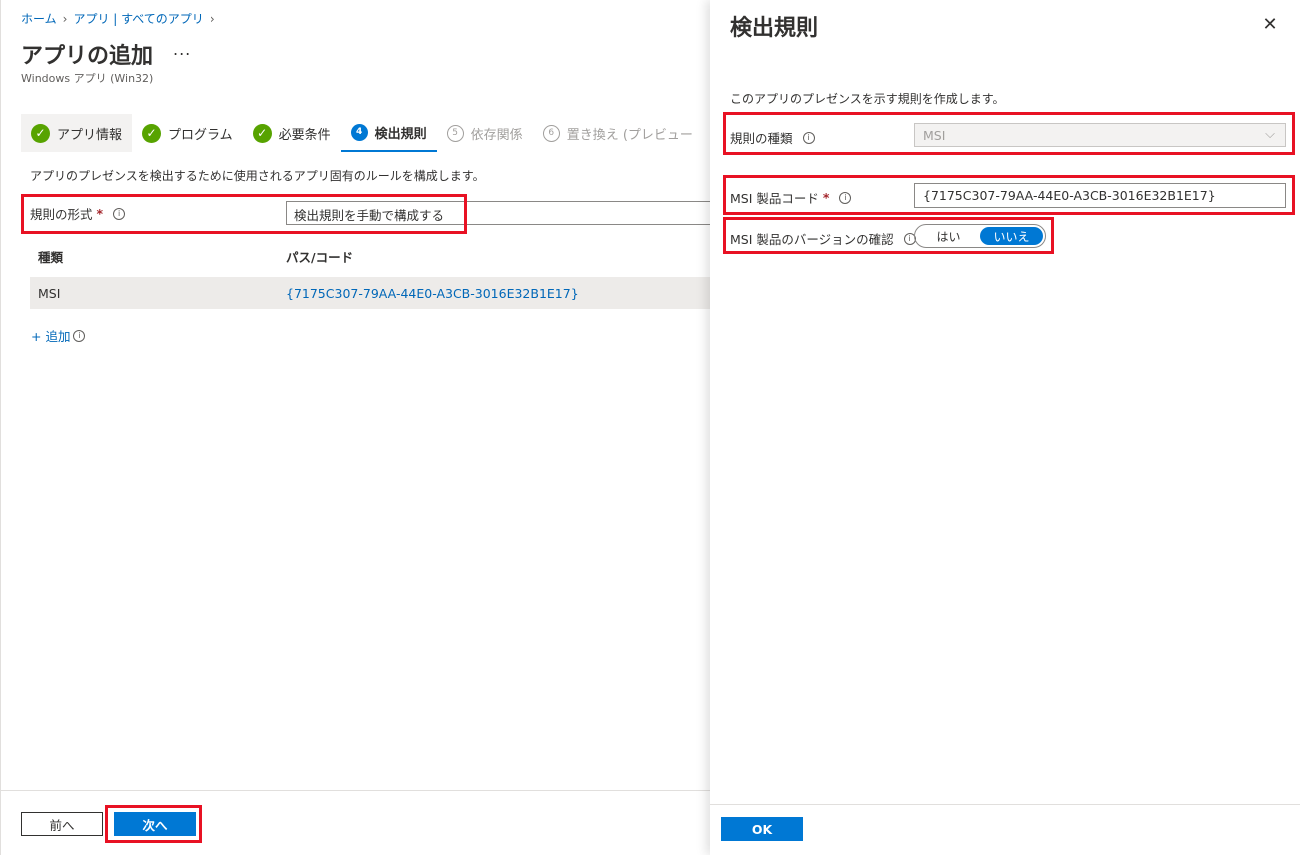 This screenshot has height=855, width=1300. Describe the element at coordinates (934, 135) in the screenshot. I see `rule-type-value: MSI` at that location.